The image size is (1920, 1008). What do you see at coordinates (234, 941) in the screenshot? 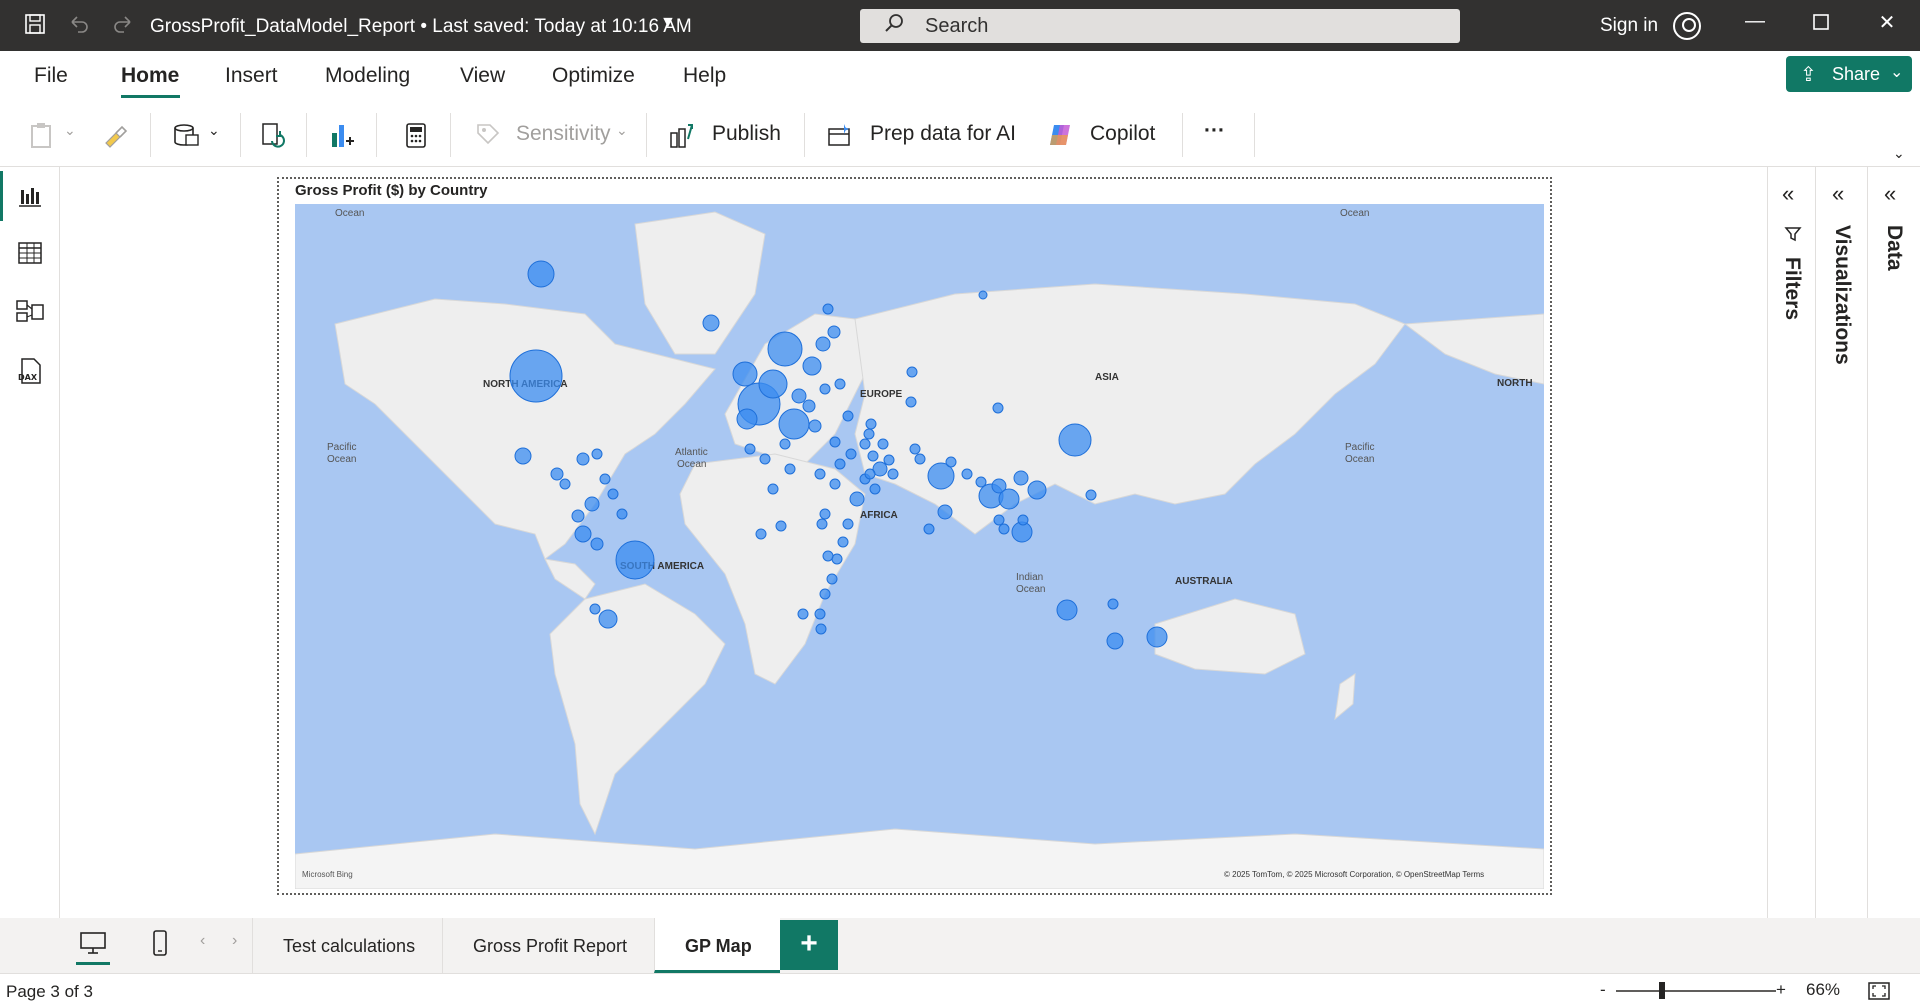
I see `next-page-icon: ›` at bounding box center [234, 941].